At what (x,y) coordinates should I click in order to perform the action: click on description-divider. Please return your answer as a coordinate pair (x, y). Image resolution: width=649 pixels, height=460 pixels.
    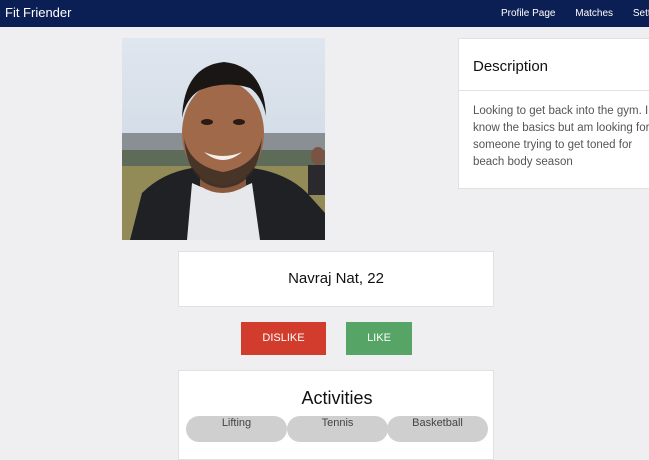
    Looking at the image, I should click on (554, 90).